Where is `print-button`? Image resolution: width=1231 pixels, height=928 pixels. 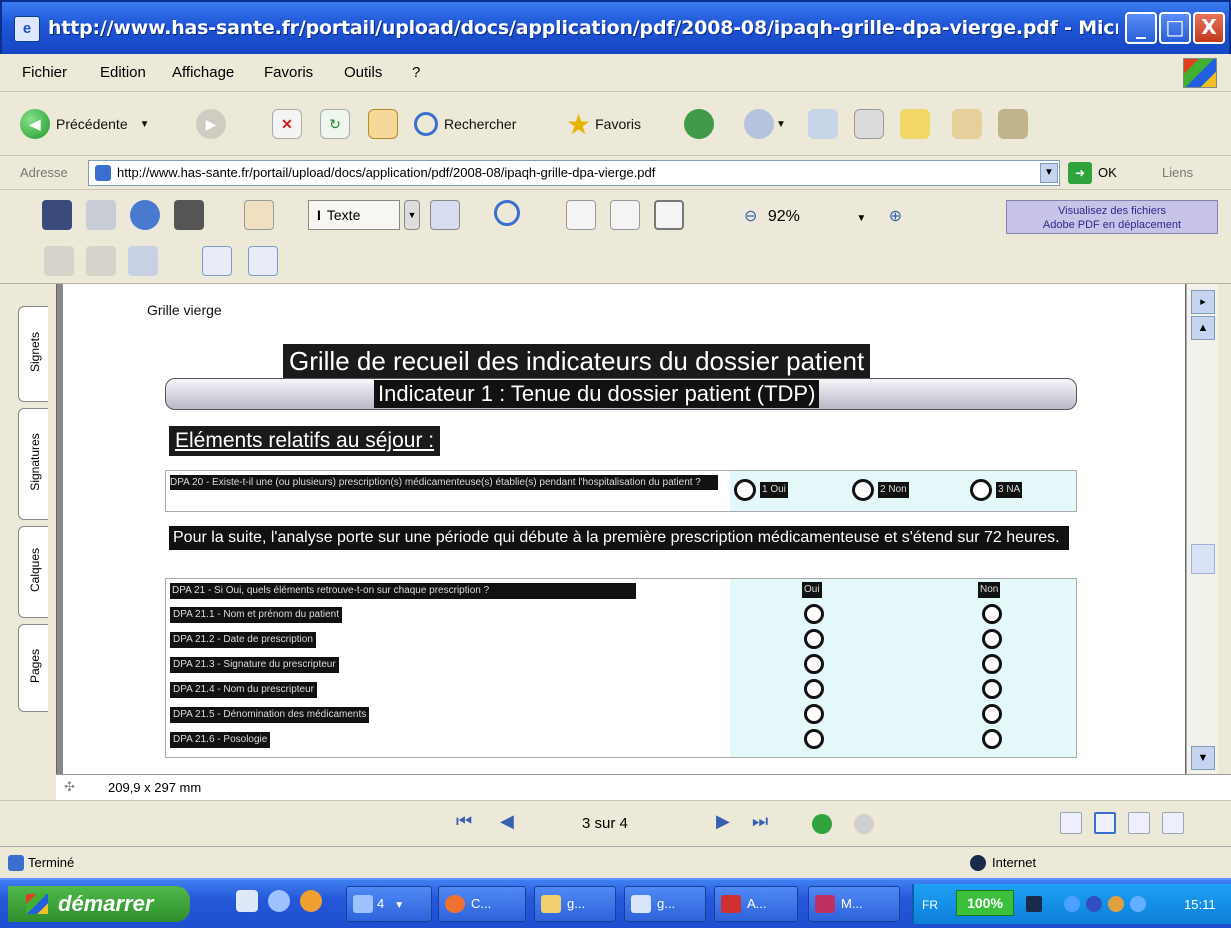 print-button is located at coordinates (823, 124).